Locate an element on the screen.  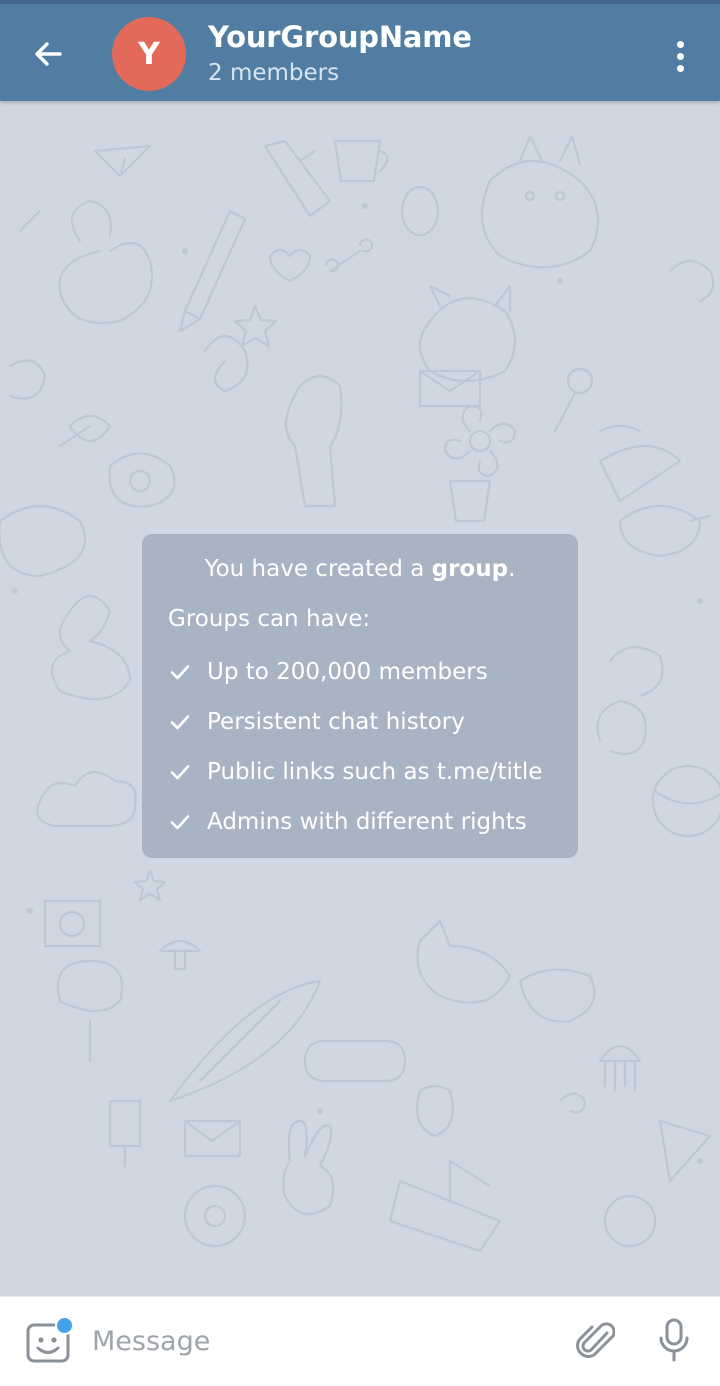
microphone-icon is located at coordinates (674, 1340).